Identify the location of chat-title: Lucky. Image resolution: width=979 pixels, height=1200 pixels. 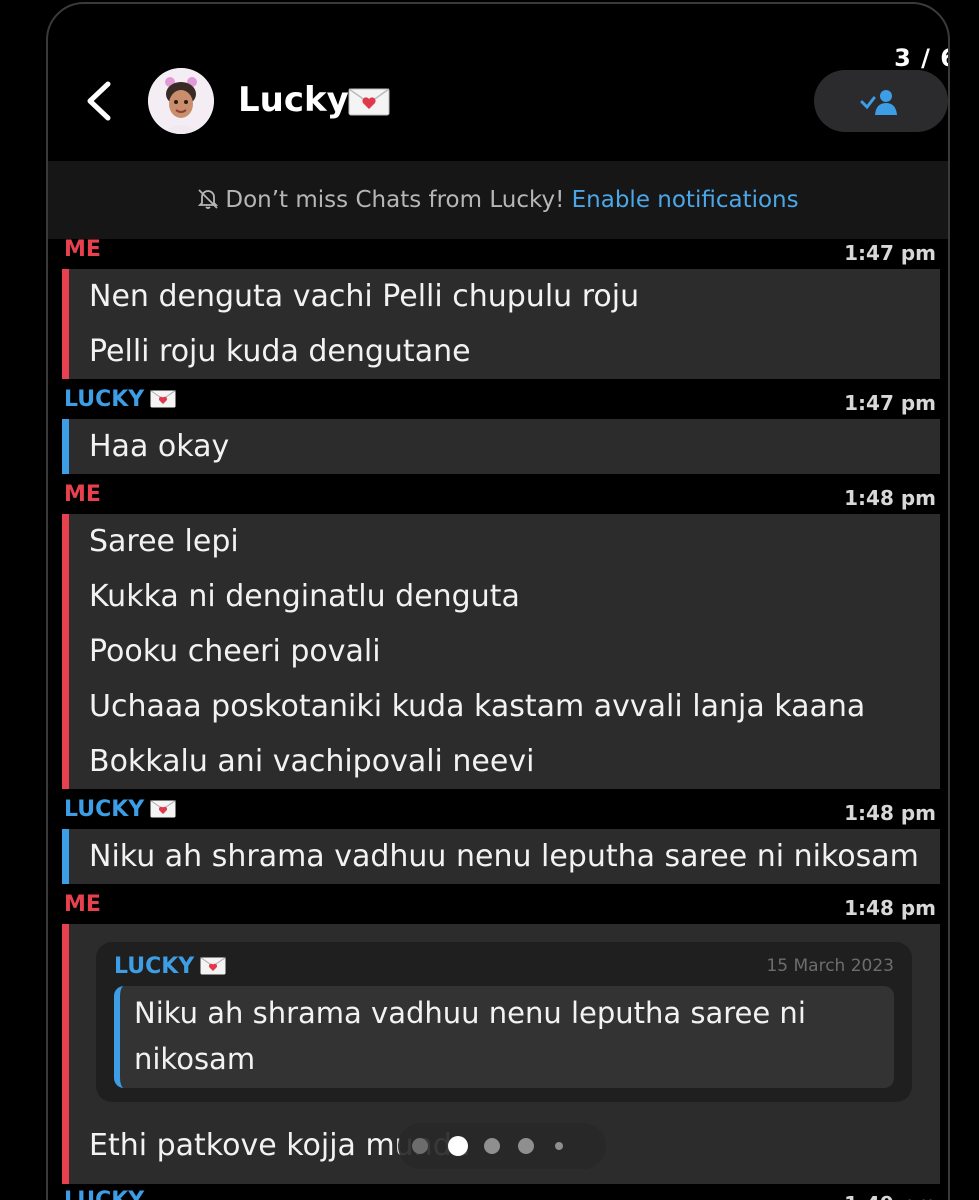
(293, 100).